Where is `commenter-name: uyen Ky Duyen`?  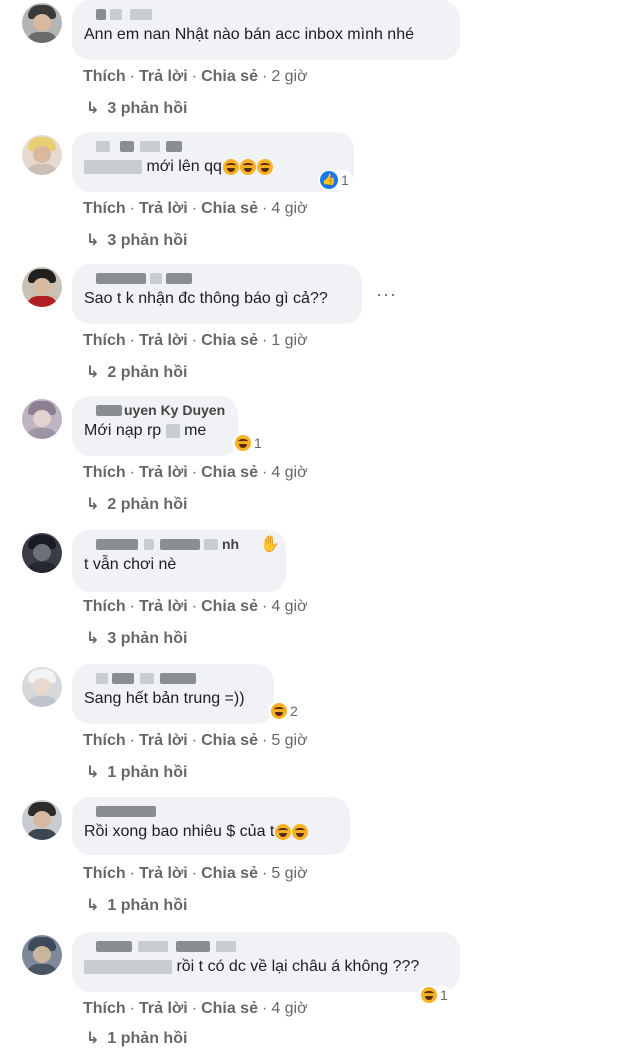
commenter-name: uyen Ky Duyen is located at coordinates (155, 411).